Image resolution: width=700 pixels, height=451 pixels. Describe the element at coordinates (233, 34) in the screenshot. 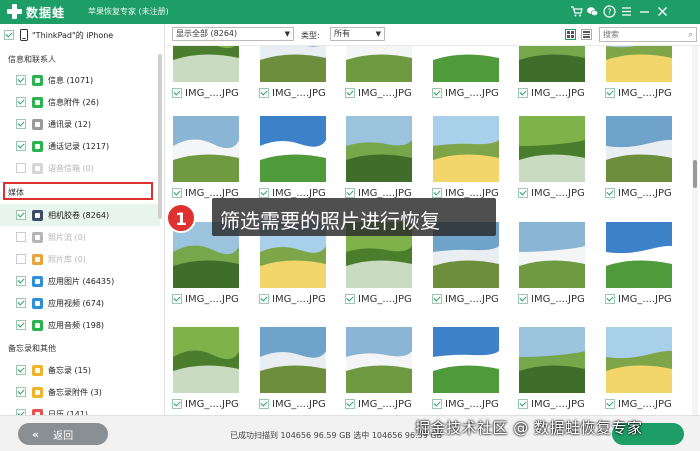

I see `filter-dropdown: 显示全部 (8264) ▼` at that location.